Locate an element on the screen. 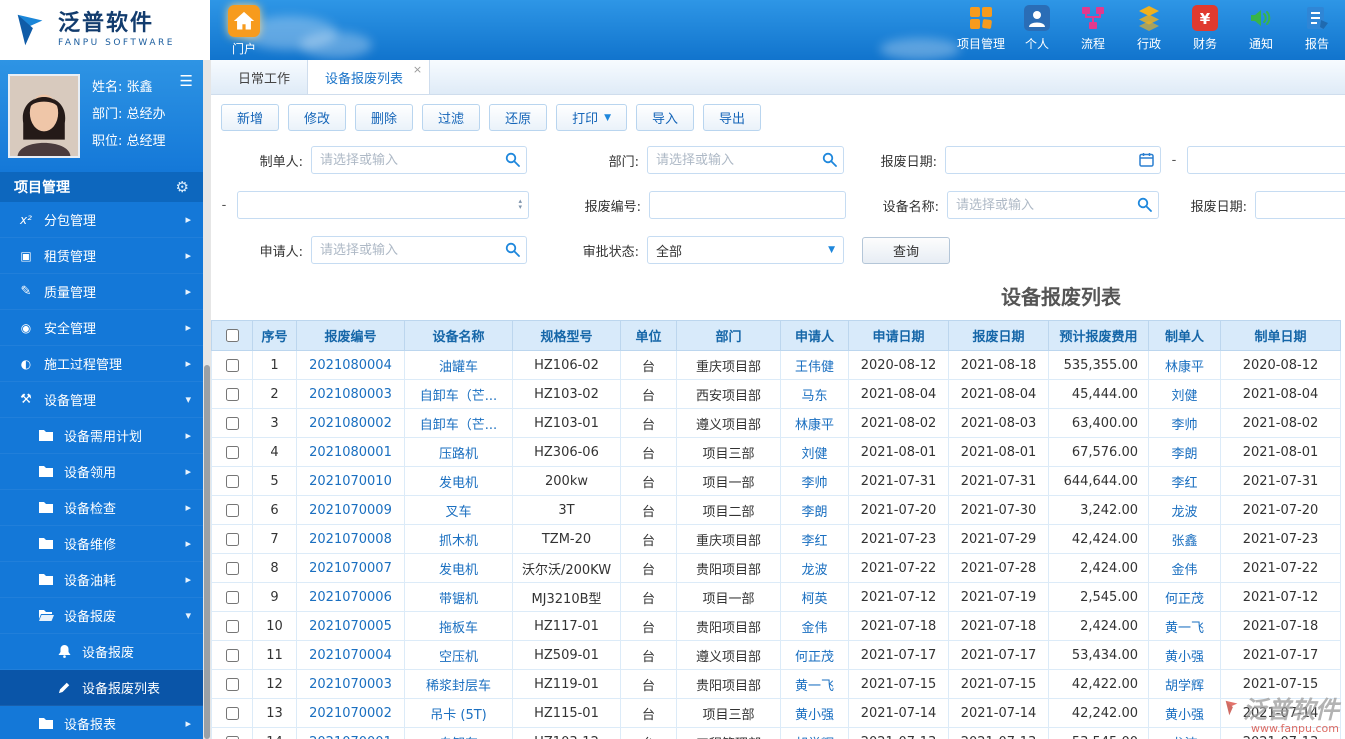  cell-link: 抓木机 is located at coordinates (458, 541).